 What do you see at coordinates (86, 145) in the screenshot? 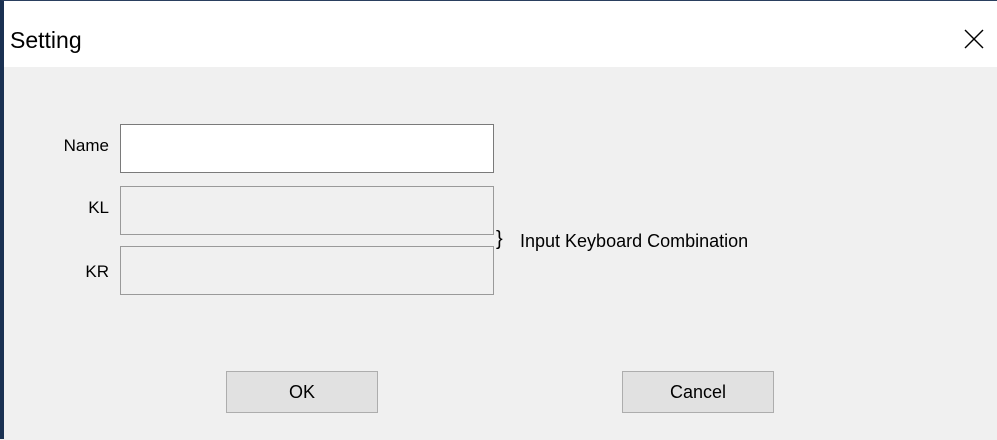
I see `name-label: Name` at bounding box center [86, 145].